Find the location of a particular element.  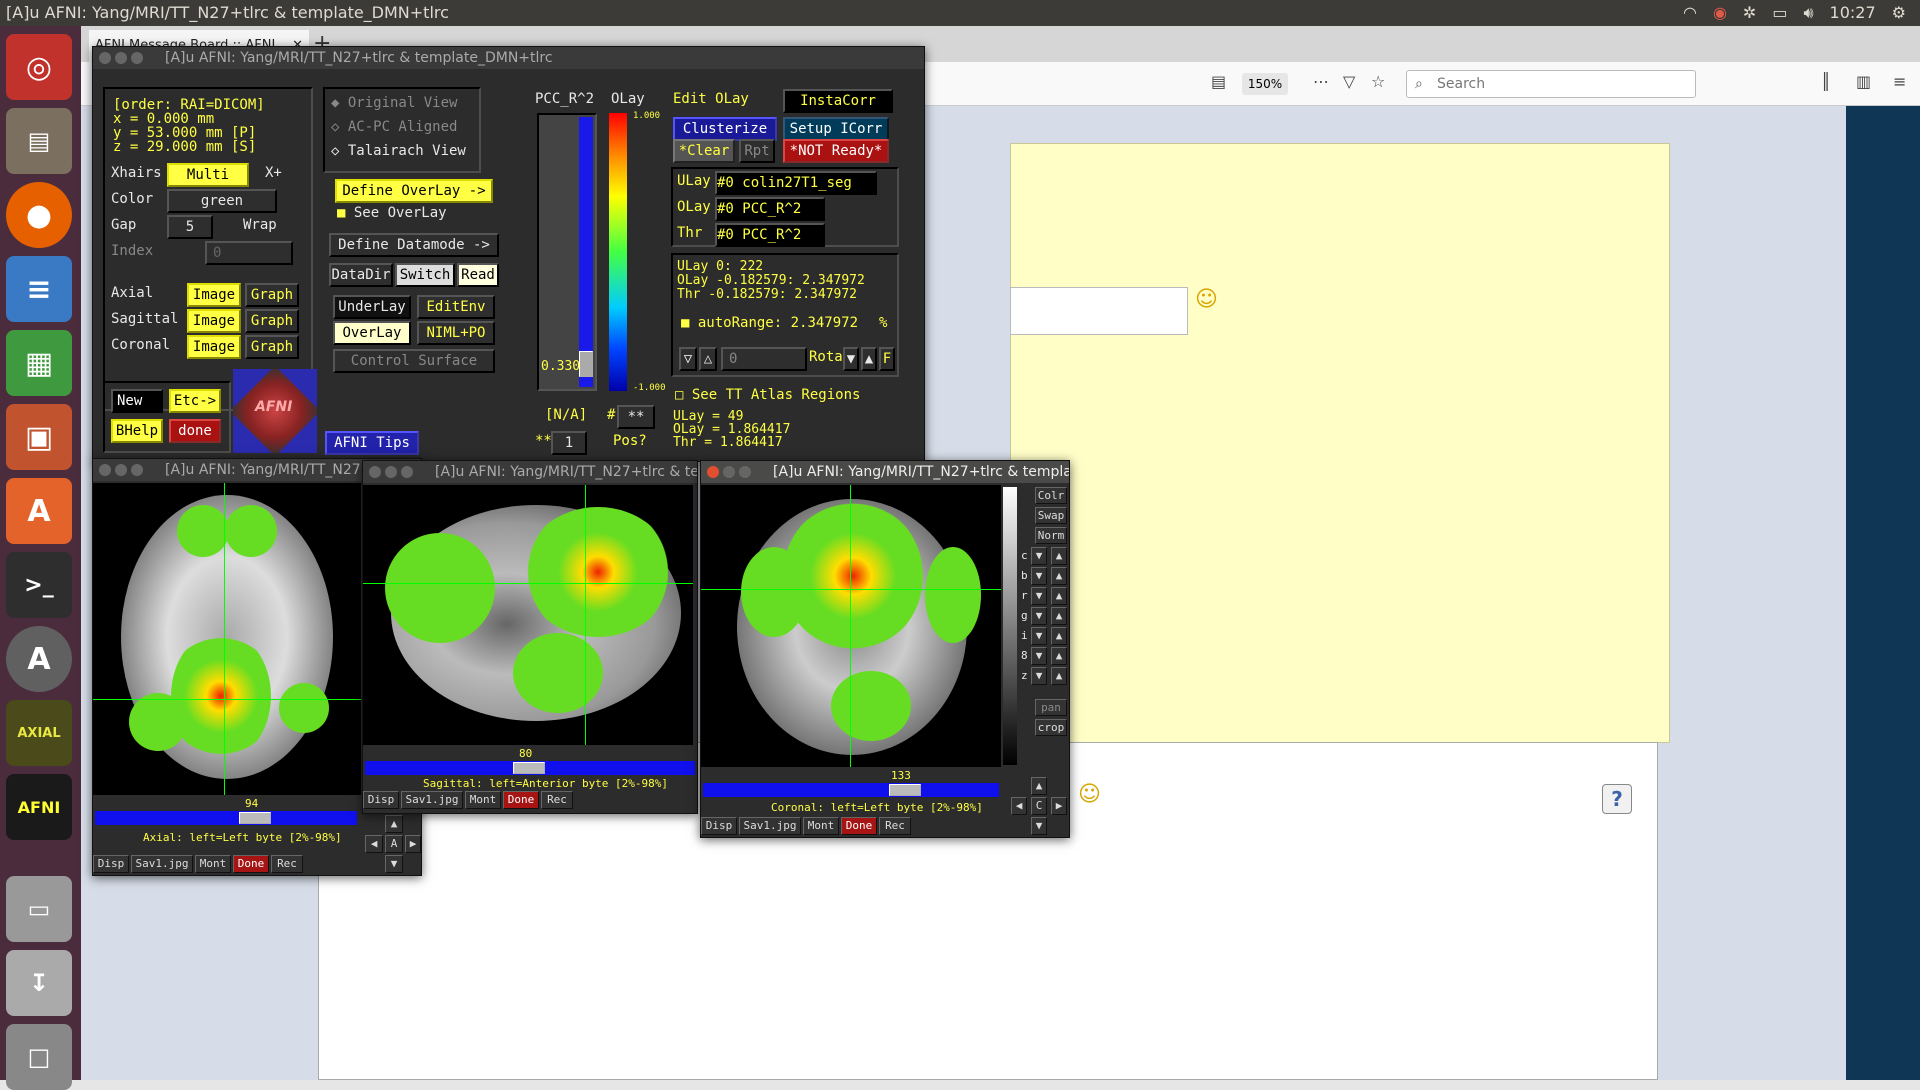

clear-button: *Clear is located at coordinates (704, 151).